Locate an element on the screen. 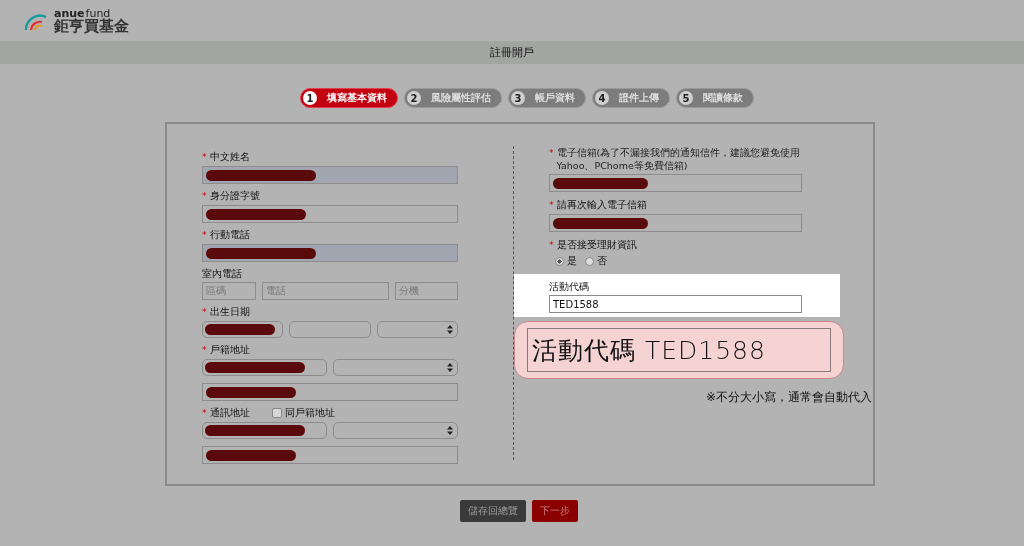  field-label: 電子信箱(為了不漏接我們的通知信件，建議您避免使用Yahoo、PChome等免費信箱) is located at coordinates (679, 159).